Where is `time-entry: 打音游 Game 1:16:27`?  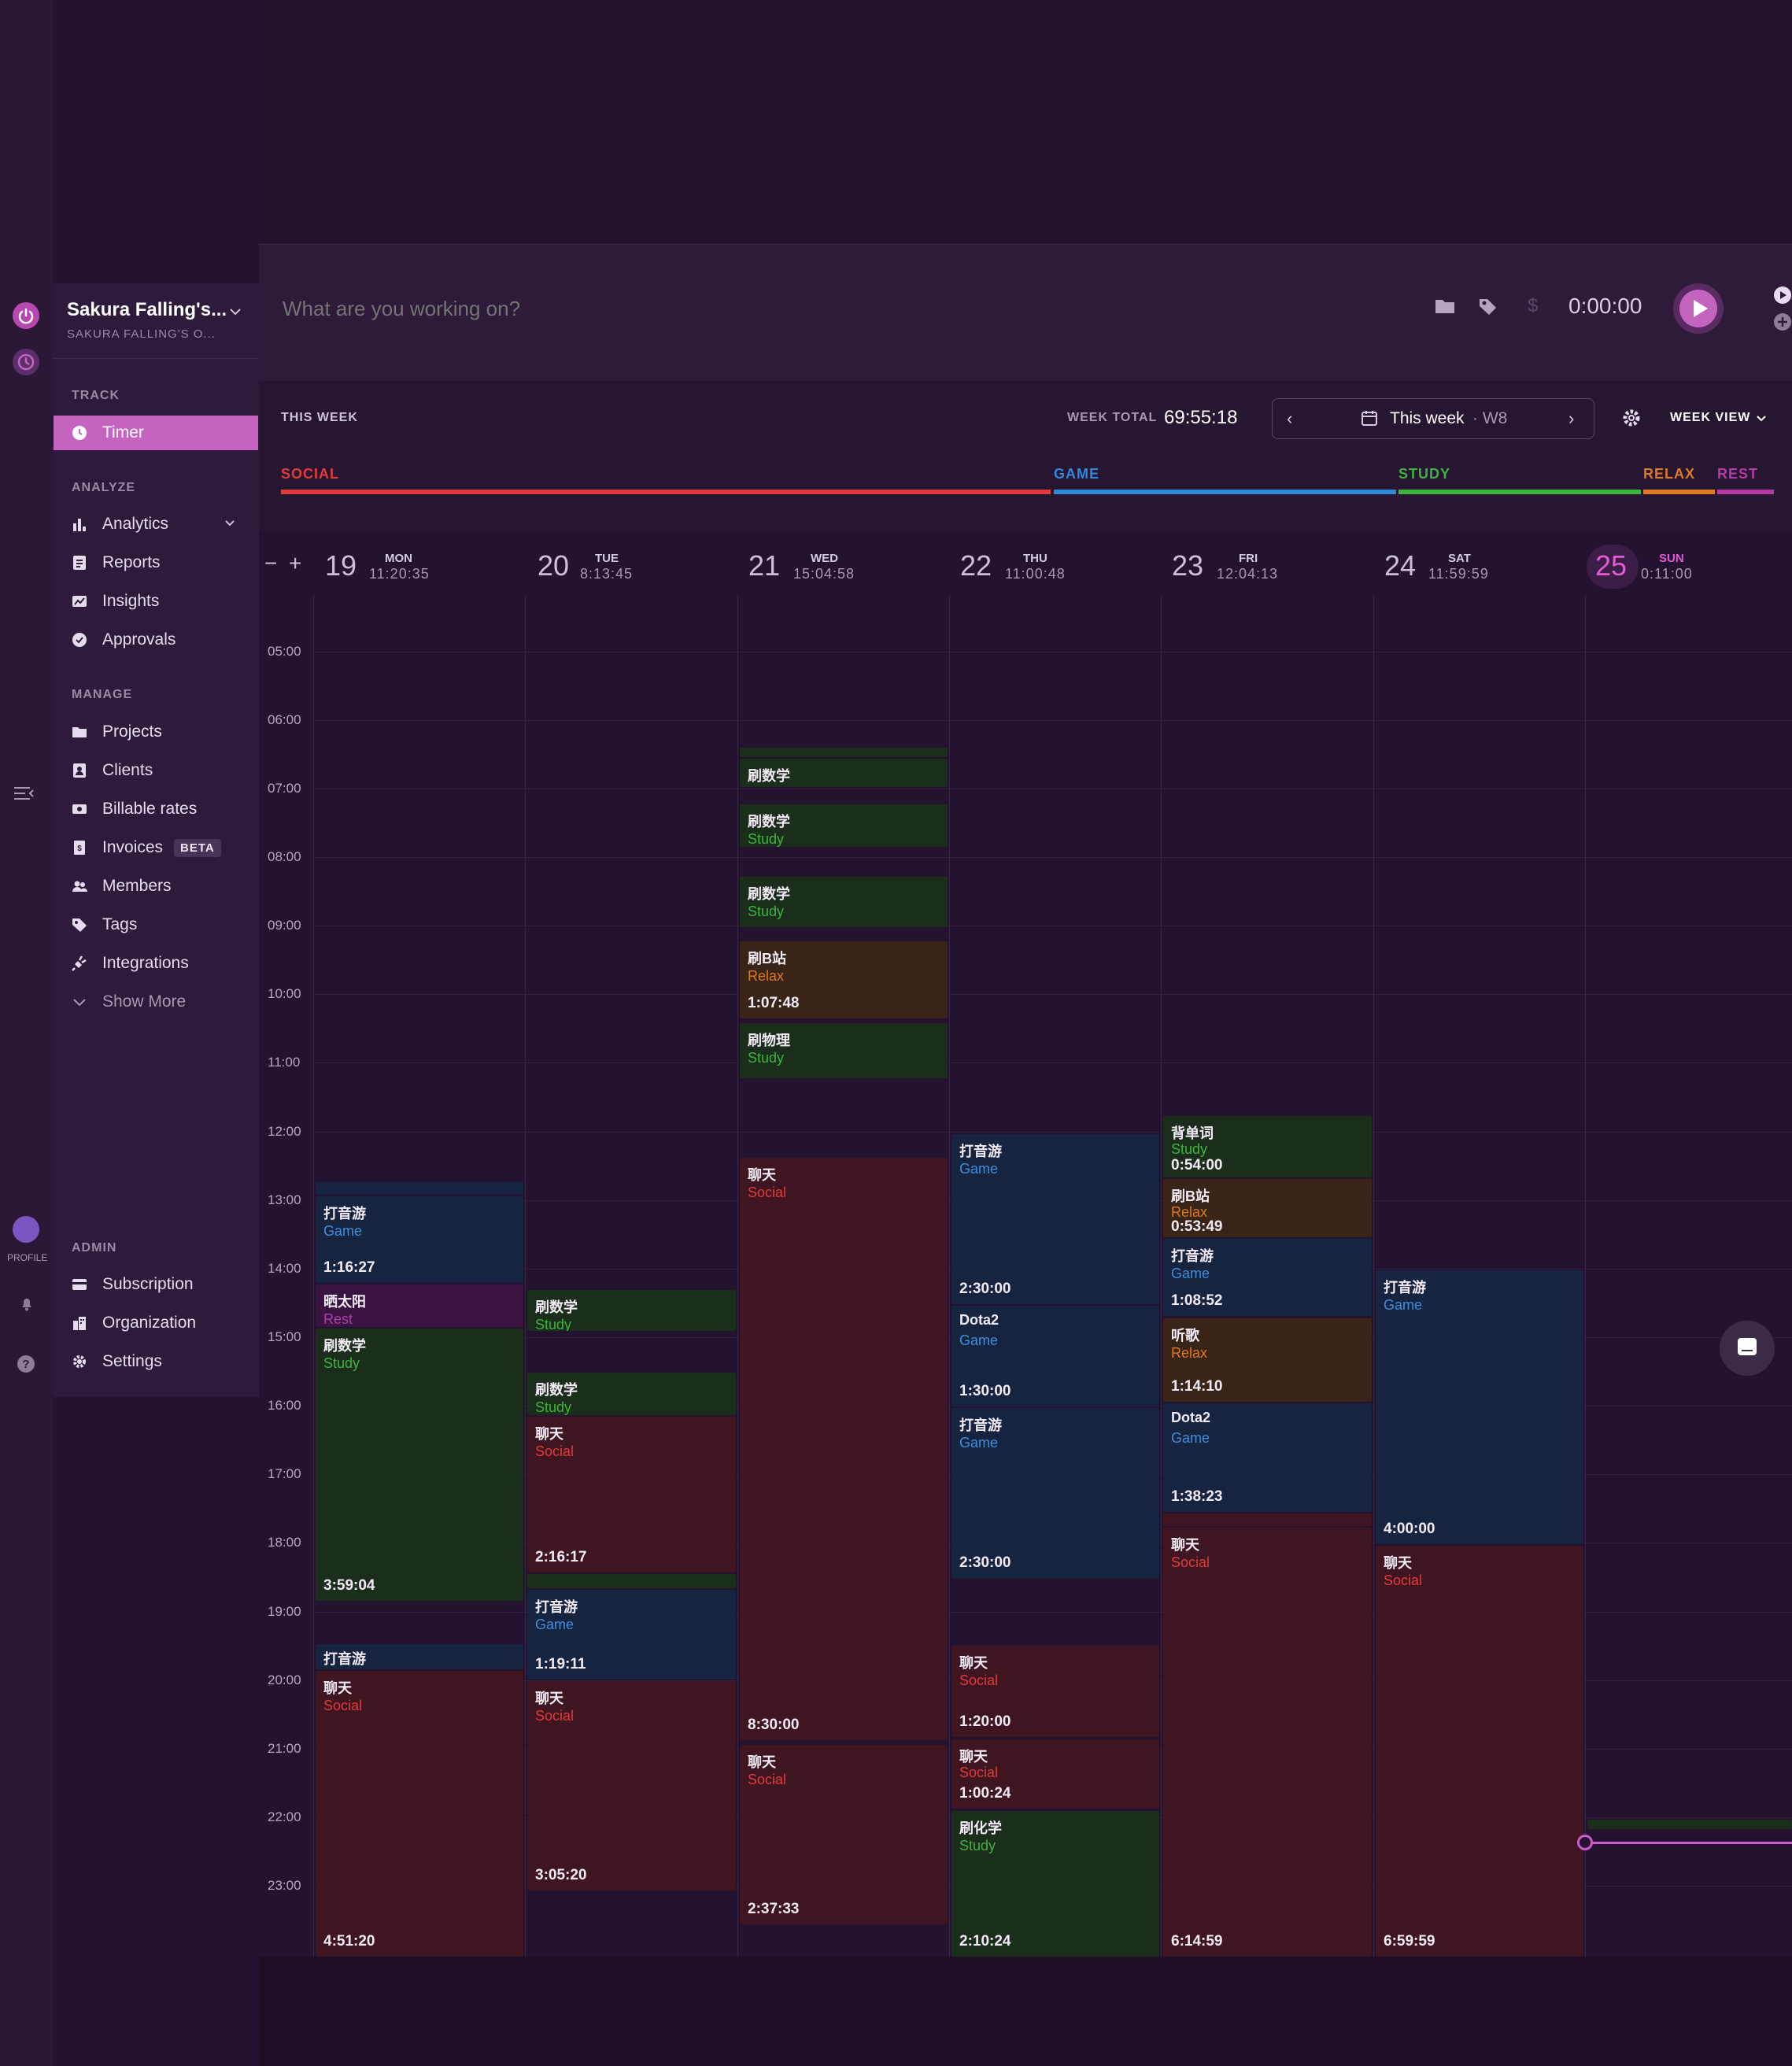
time-entry: 打音游 Game 1:16:27 is located at coordinates (419, 1239).